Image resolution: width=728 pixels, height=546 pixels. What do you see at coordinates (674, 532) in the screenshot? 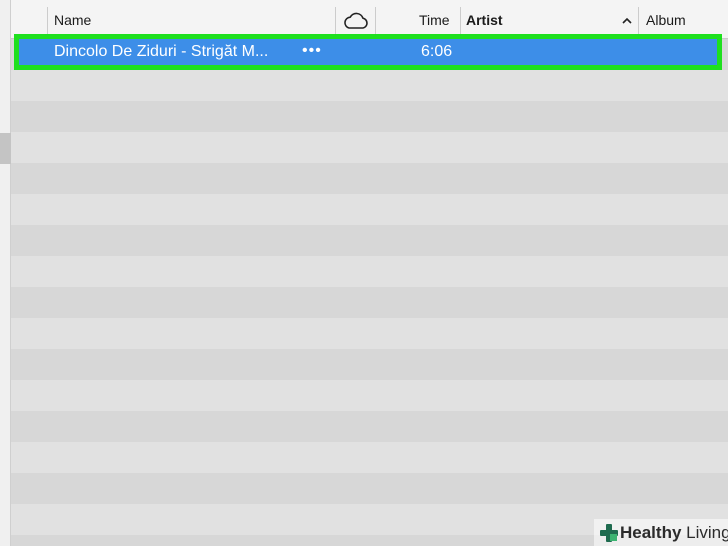
I see `watermark-text: Healthy Living` at bounding box center [674, 532].